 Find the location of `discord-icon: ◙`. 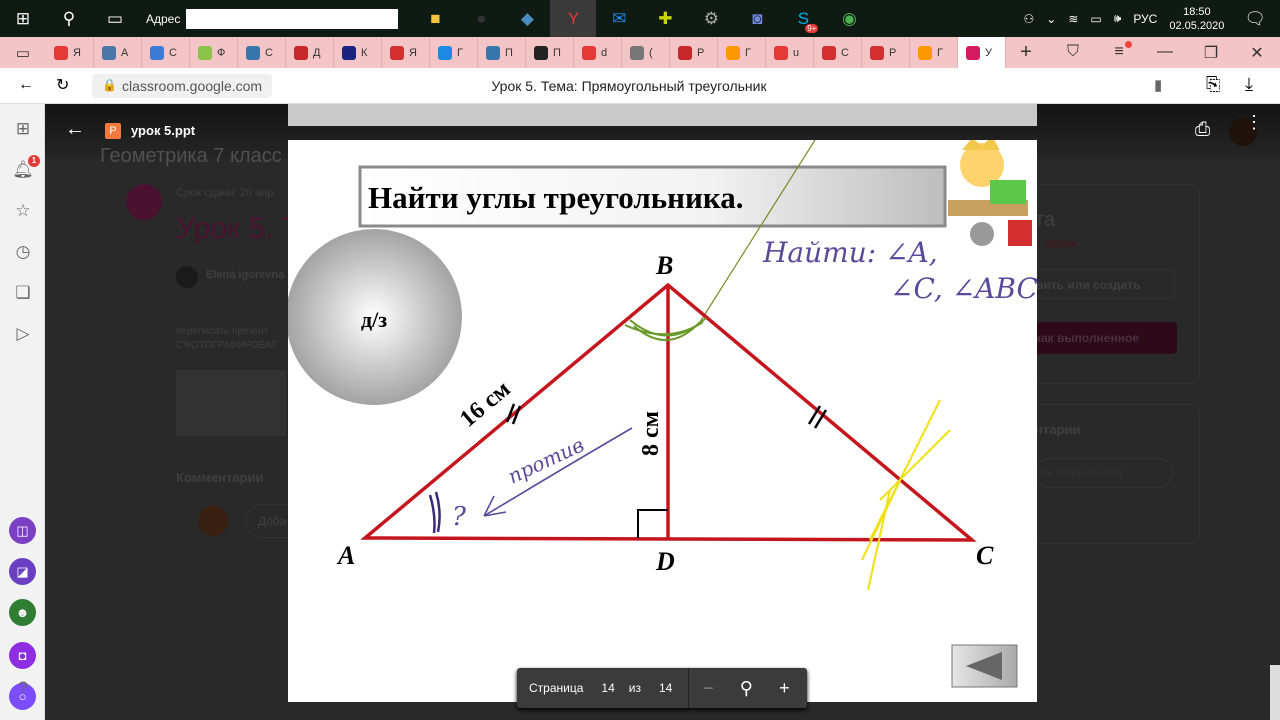

discord-icon: ◙ is located at coordinates (757, 18).